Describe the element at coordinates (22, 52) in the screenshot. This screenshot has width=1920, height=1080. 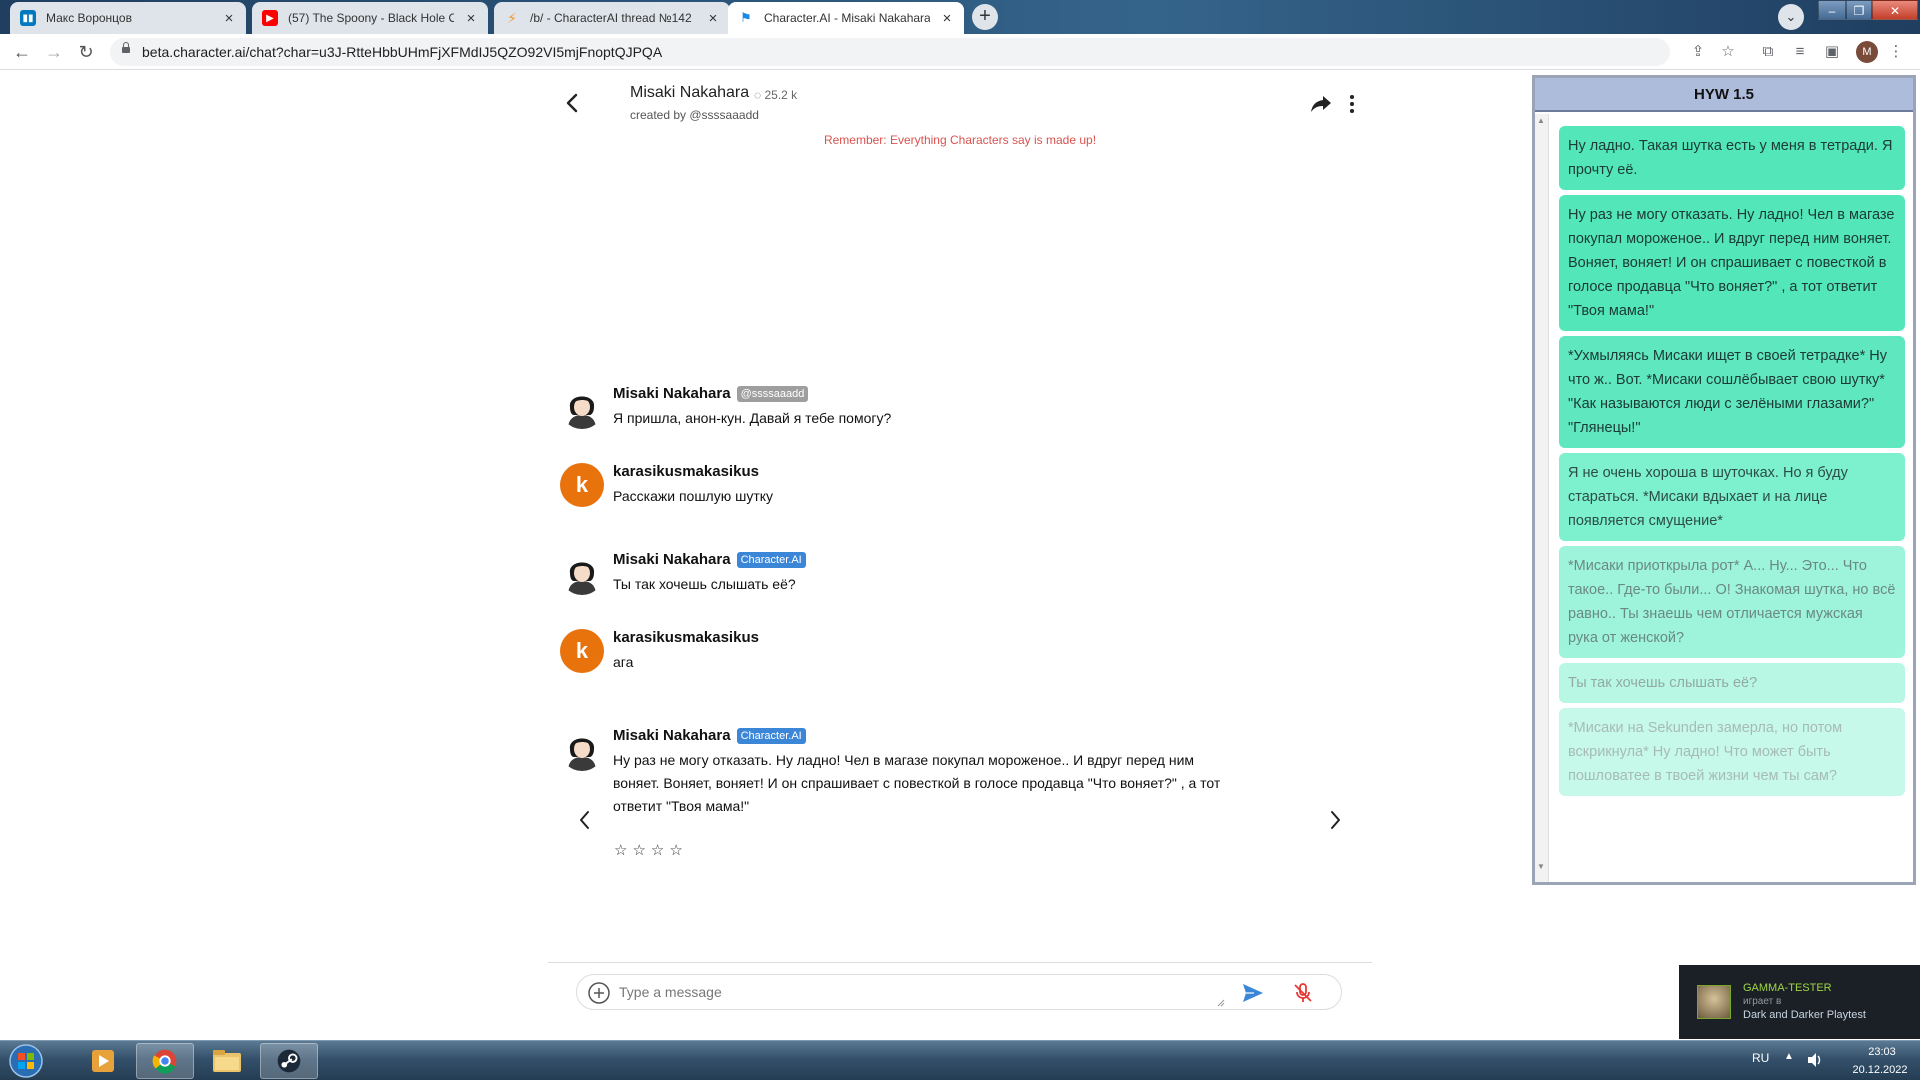
I see `back-arrow-icon: ←` at that location.